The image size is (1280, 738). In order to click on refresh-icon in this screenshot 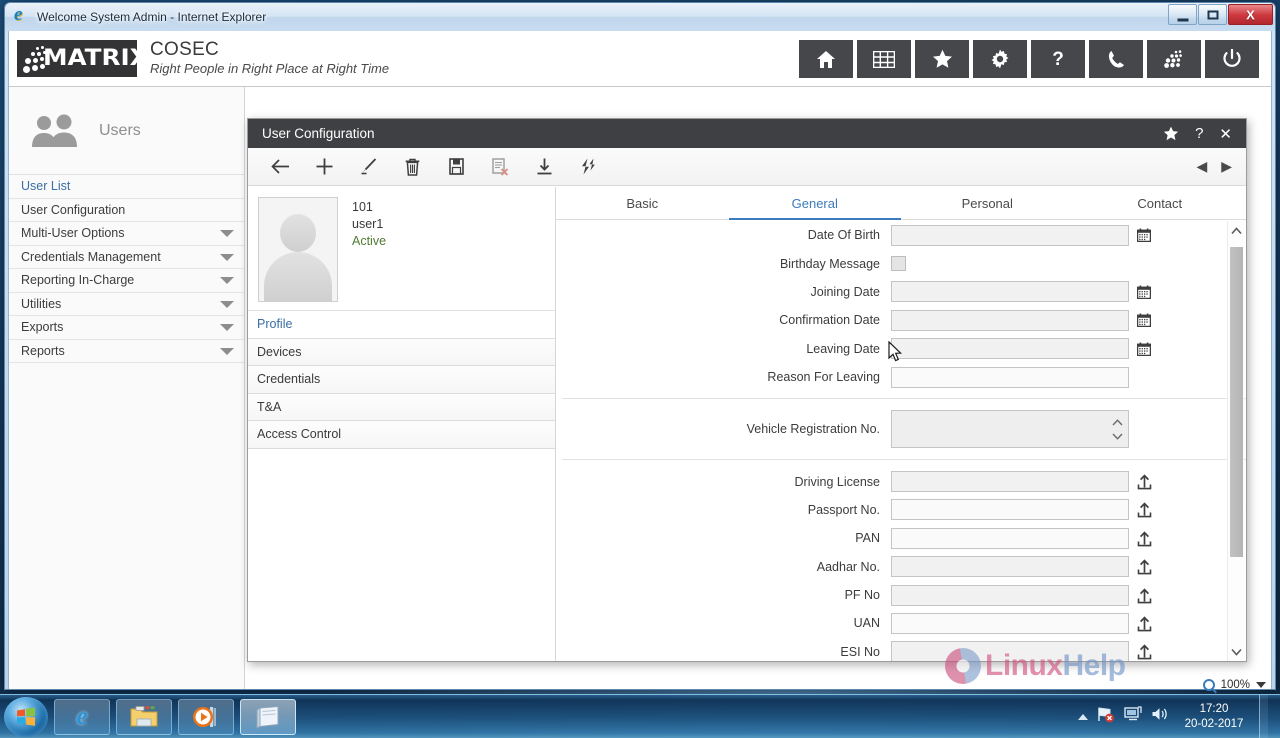, I will do `click(588, 167)`.